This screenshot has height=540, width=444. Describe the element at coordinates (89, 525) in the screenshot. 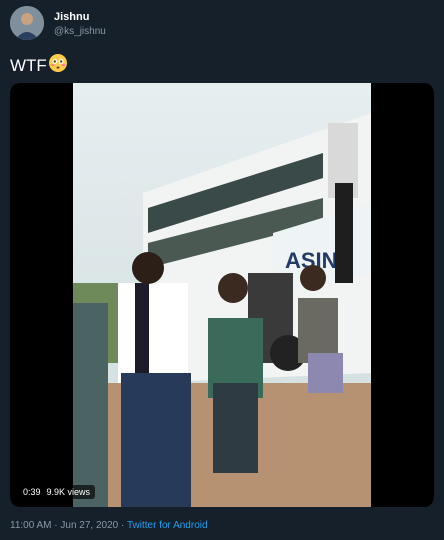

I see `tweet-date: Jun 27, 2020` at that location.